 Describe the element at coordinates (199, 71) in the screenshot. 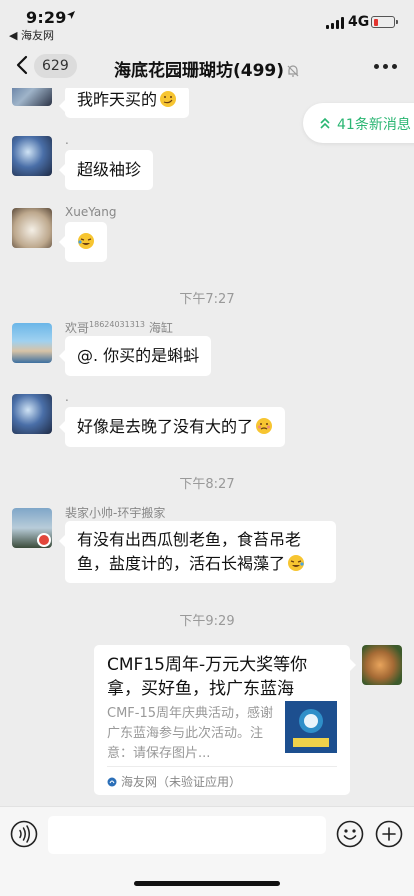

I see `group-name: 海底花园珊瑚坊(499)` at that location.